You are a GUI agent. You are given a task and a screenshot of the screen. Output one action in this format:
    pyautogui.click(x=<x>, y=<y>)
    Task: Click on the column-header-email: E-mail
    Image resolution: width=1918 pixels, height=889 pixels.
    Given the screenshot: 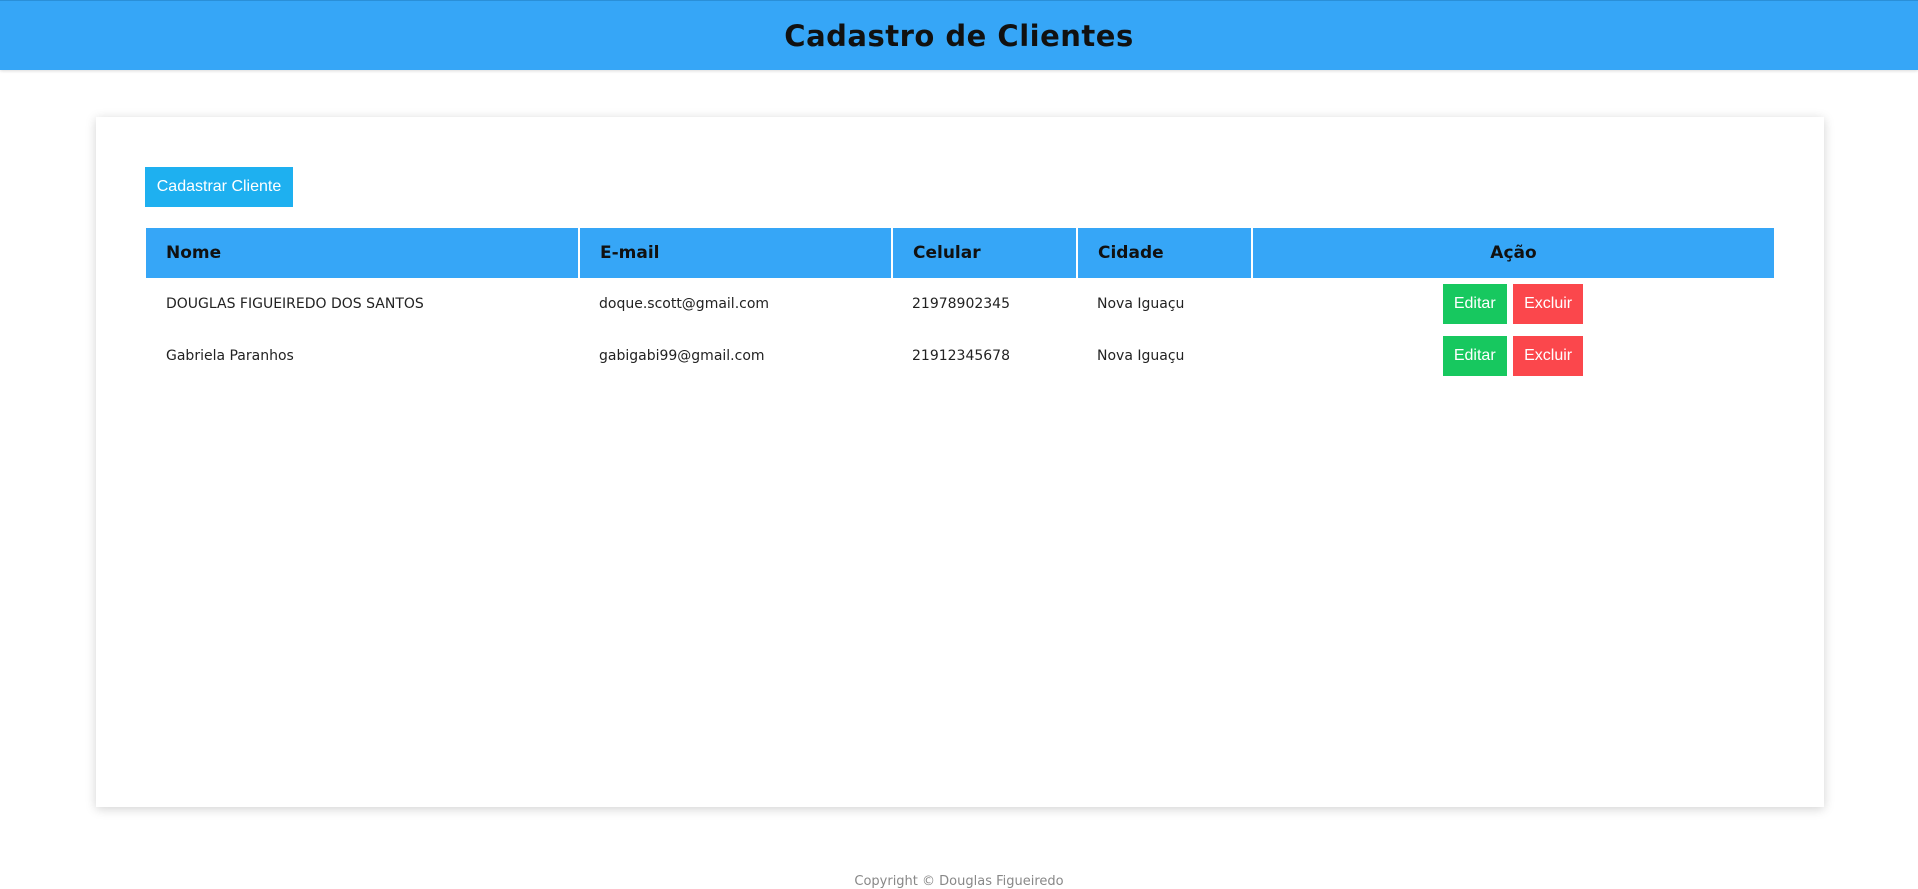 What is the action you would take?
    pyautogui.click(x=736, y=253)
    